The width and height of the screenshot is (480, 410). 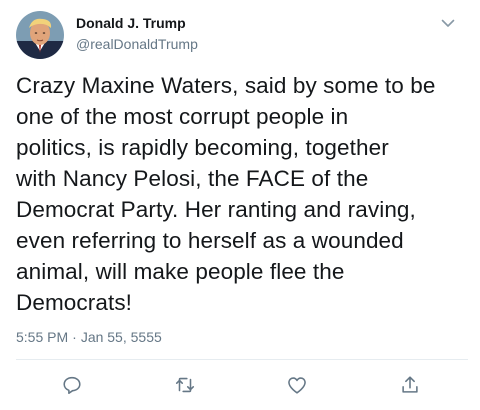 I want to click on retweet-icon, so click(x=185, y=385).